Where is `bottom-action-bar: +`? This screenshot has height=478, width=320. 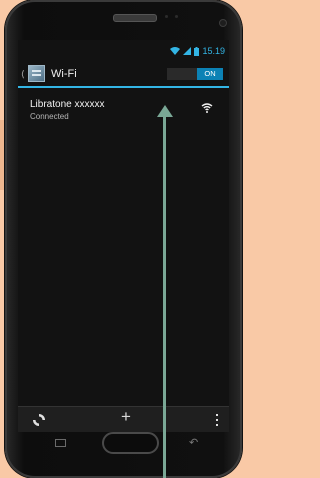 bottom-action-bar: + is located at coordinates (123, 419).